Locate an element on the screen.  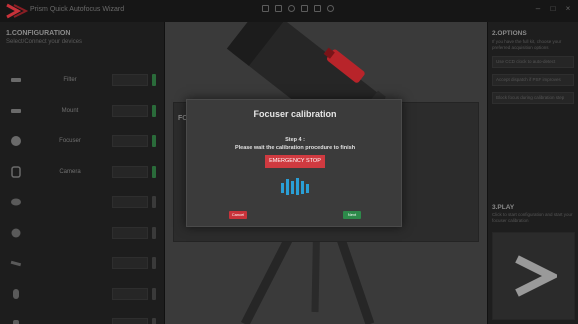
play-button is located at coordinates (533, 276).